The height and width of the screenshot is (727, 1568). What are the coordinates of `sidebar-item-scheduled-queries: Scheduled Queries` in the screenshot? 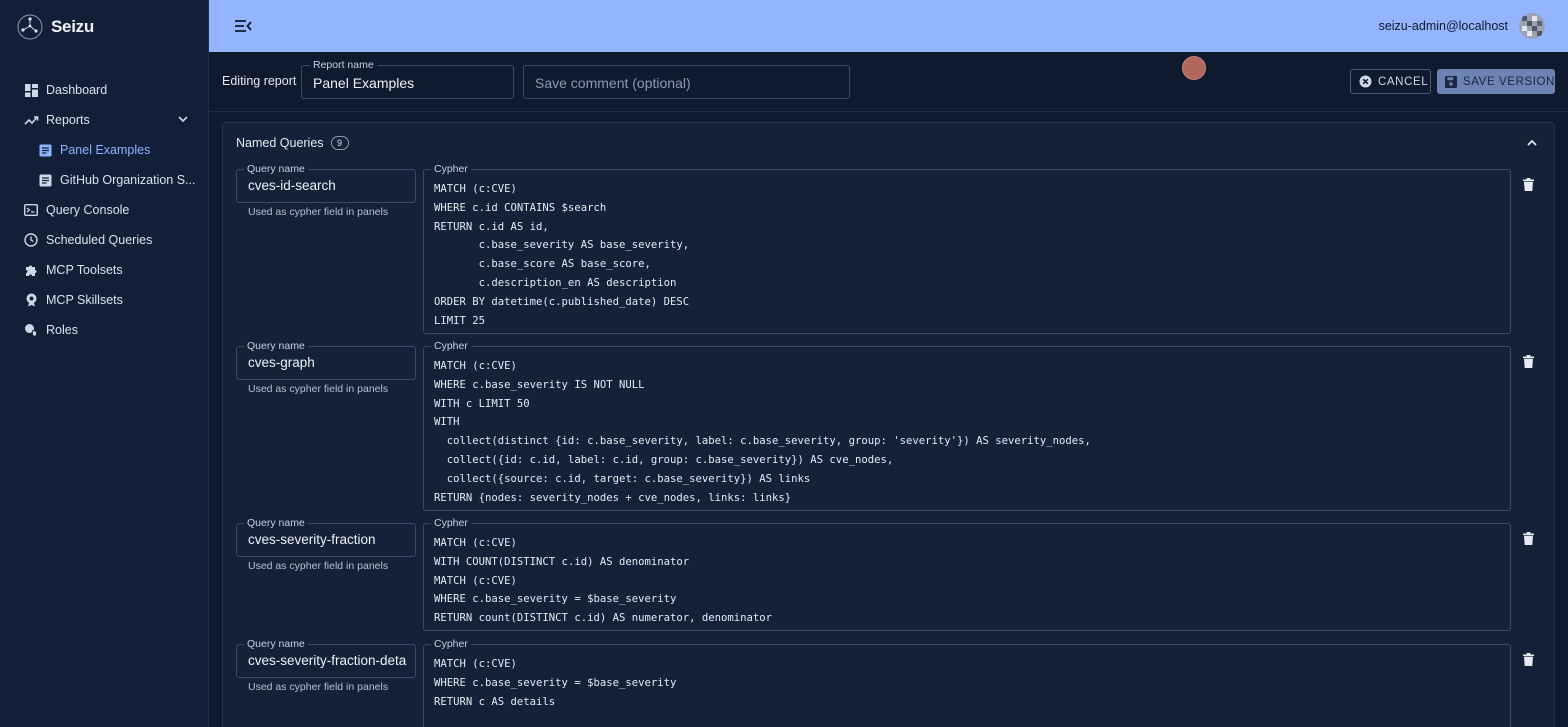 It's located at (104, 240).